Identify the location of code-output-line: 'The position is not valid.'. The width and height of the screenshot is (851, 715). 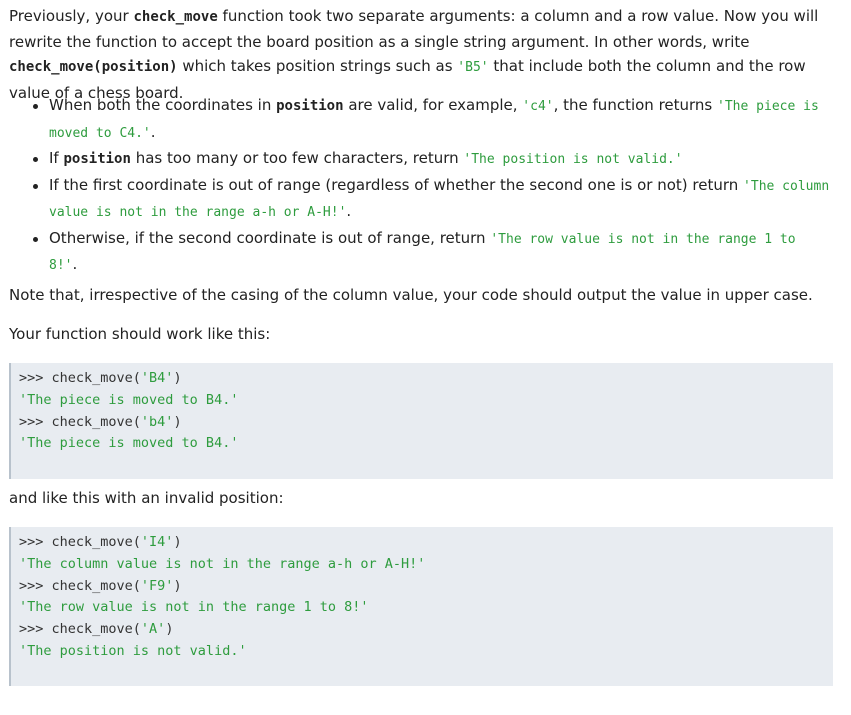
(133, 650).